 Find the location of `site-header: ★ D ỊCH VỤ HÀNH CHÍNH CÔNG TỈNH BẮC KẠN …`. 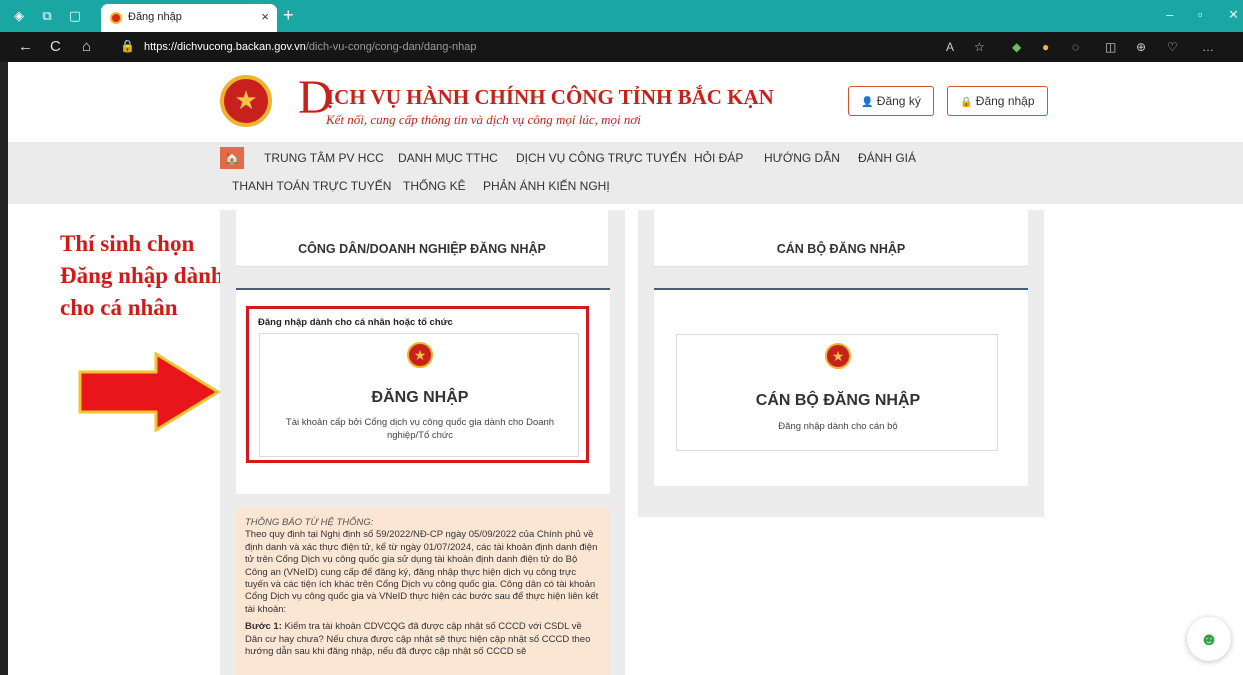

site-header: ★ D ỊCH VỤ HÀNH CHÍNH CÔNG TỈNH BẮC KẠN … is located at coordinates (625, 102).